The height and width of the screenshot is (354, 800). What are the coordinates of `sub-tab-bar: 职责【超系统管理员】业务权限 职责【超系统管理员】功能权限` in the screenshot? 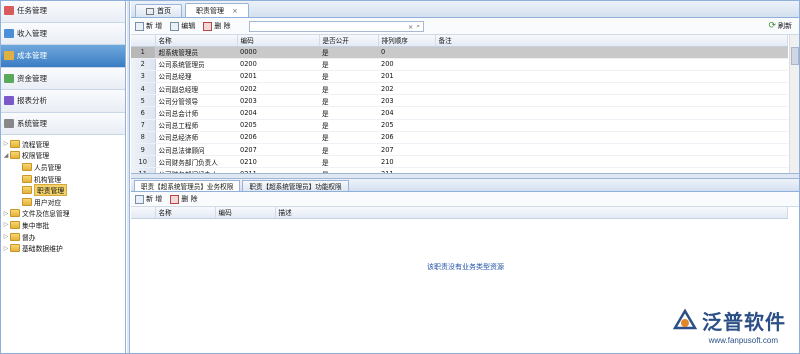 It's located at (465, 185).